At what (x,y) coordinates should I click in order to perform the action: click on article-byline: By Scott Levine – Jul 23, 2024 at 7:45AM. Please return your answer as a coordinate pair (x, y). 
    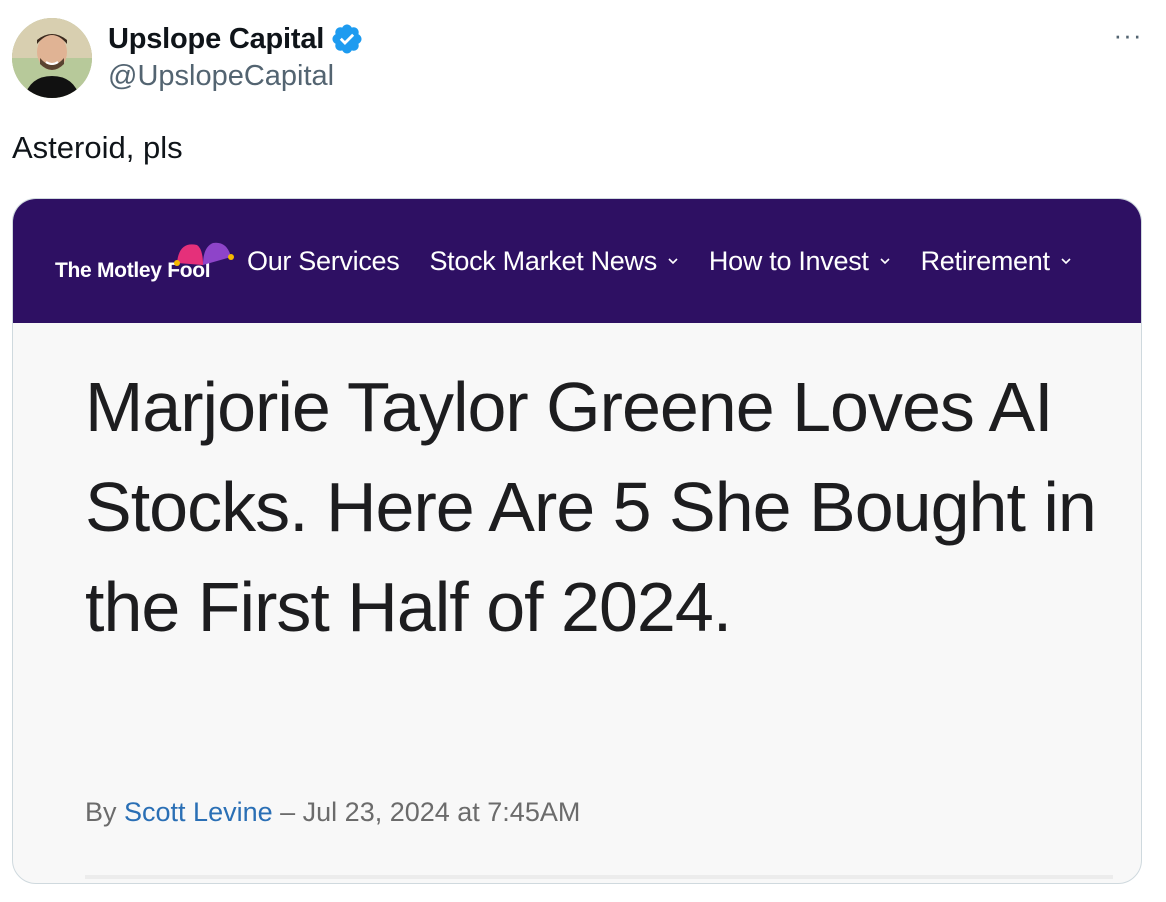
    Looking at the image, I should click on (332, 812).